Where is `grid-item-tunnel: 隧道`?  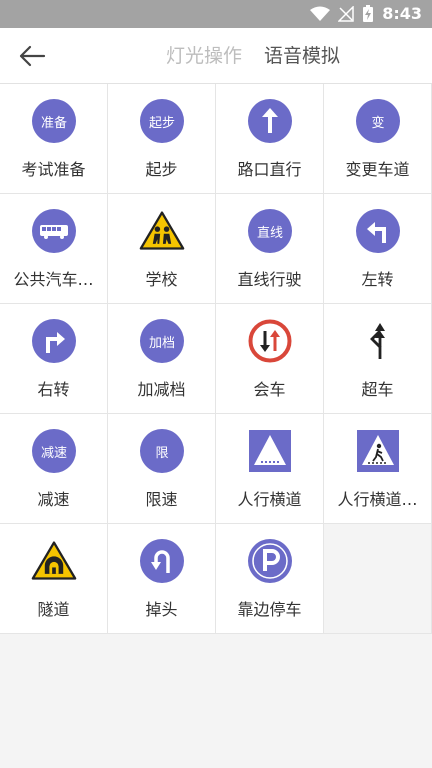 grid-item-tunnel: 隧道 is located at coordinates (54, 579).